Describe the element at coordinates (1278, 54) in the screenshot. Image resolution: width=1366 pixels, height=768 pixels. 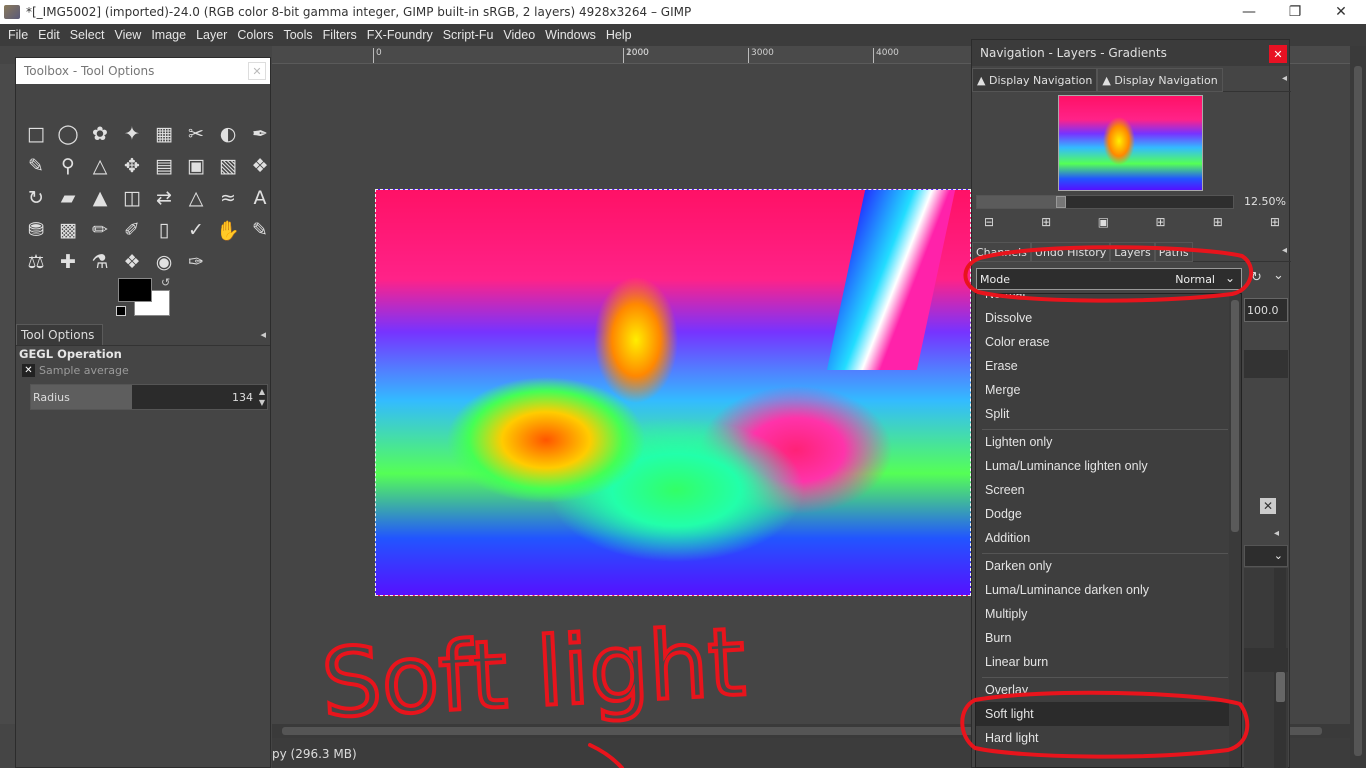
I see `dock-close-icon: ✕` at that location.